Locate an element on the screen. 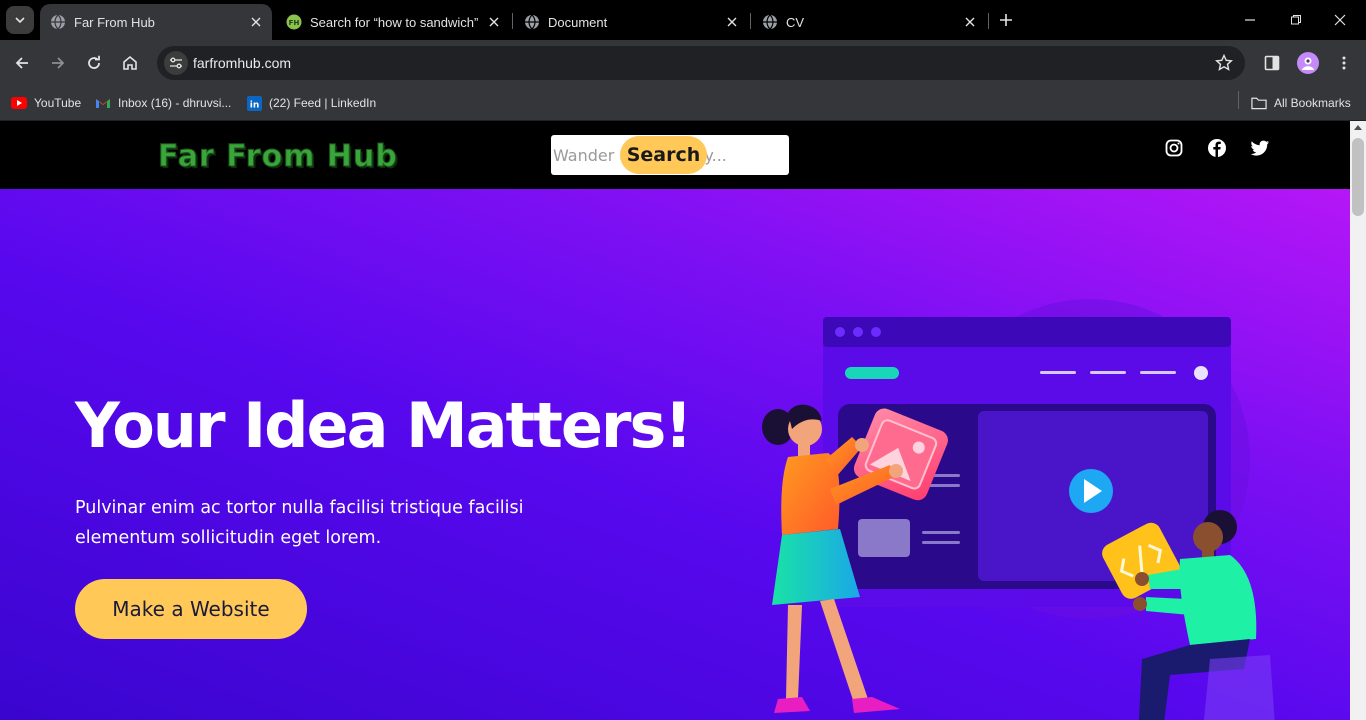  tune-icon is located at coordinates (176, 63).